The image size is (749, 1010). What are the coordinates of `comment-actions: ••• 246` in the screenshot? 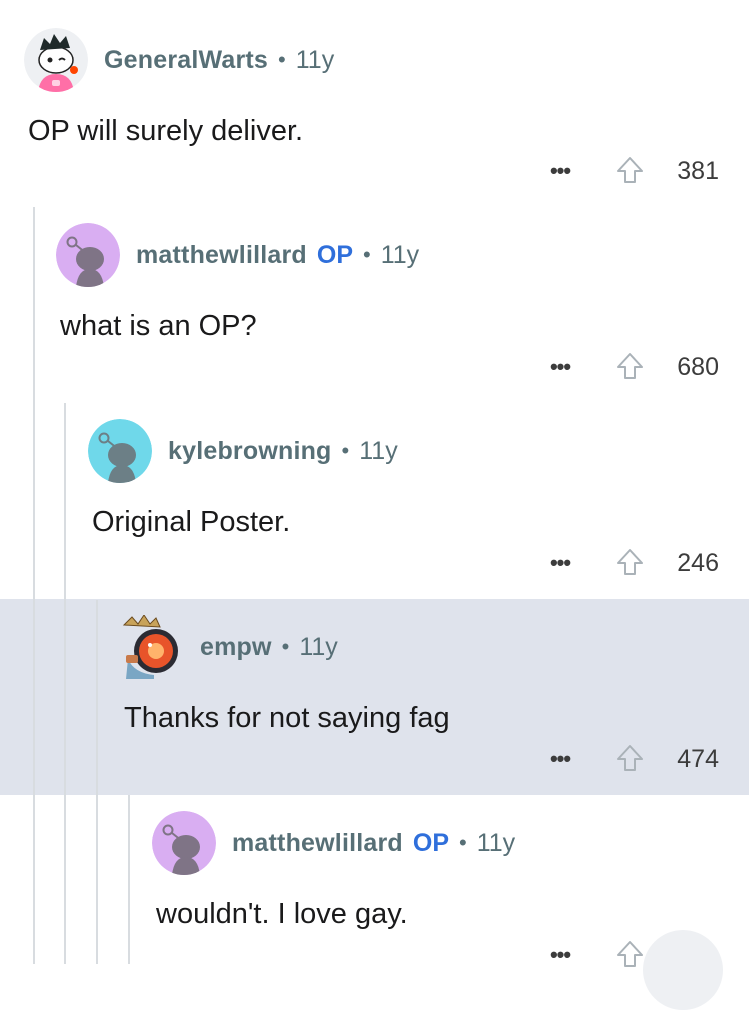 It's located at (374, 563).